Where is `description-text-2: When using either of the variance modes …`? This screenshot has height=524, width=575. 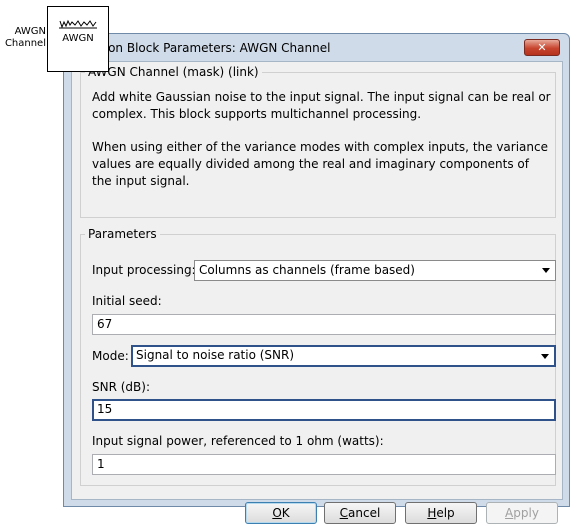
description-text-2: When using either of the variance modes … is located at coordinates (320, 164).